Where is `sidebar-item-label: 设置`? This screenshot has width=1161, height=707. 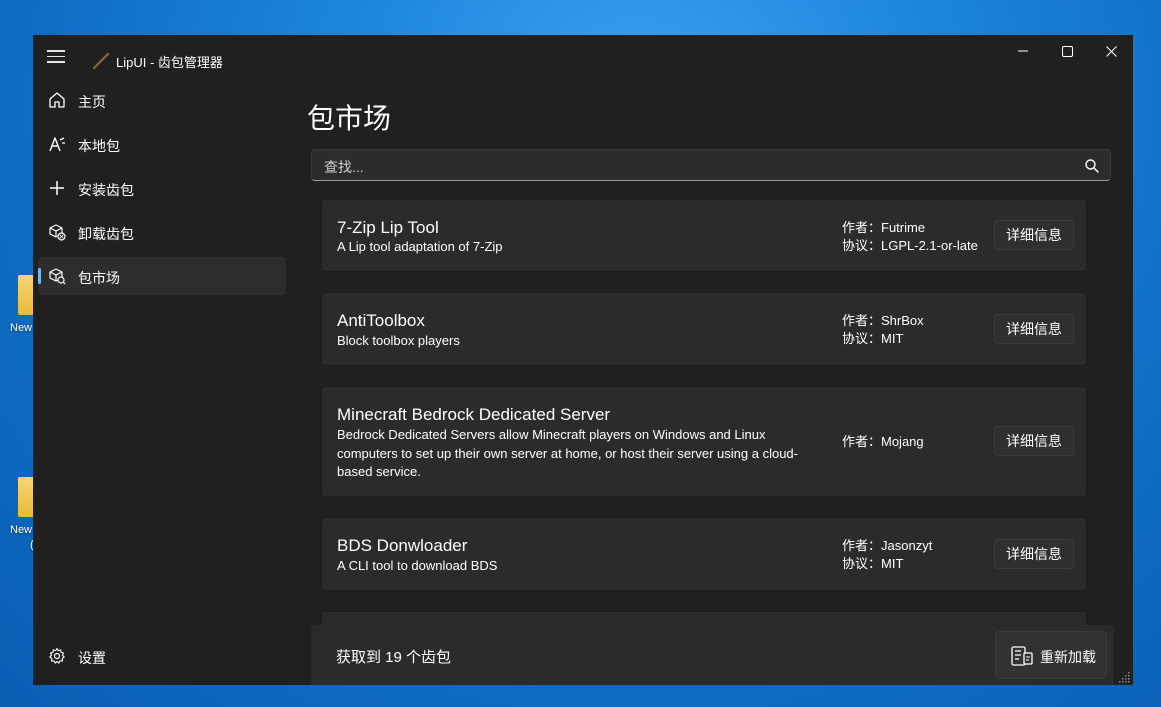
sidebar-item-label: 设置 is located at coordinates (92, 658).